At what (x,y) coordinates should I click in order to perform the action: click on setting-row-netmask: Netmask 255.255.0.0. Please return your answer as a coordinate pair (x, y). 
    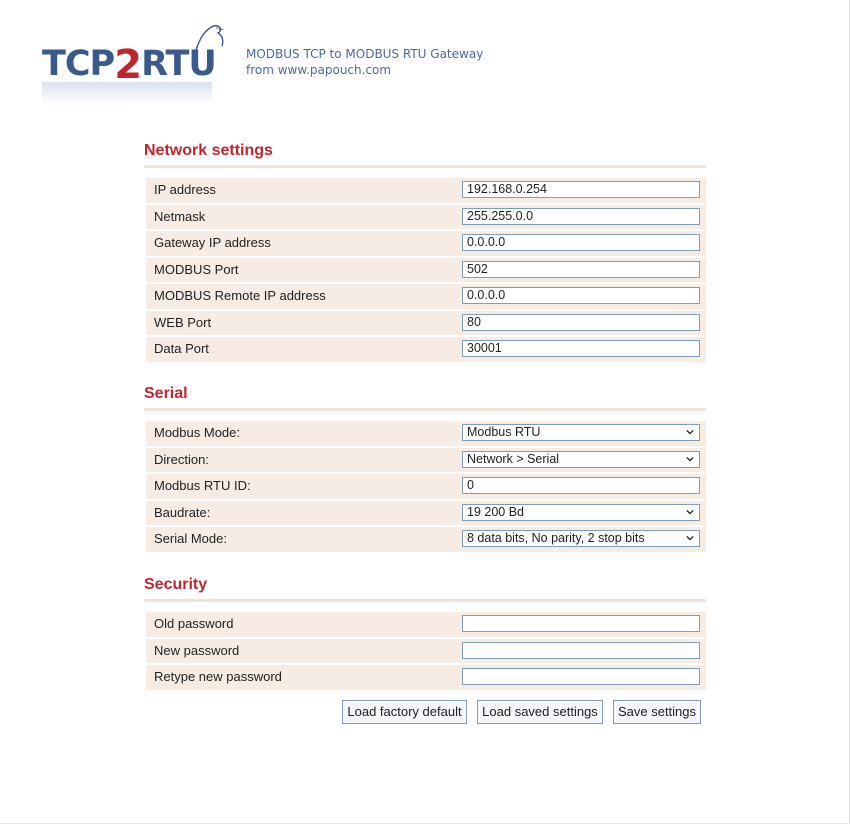
    Looking at the image, I should click on (426, 216).